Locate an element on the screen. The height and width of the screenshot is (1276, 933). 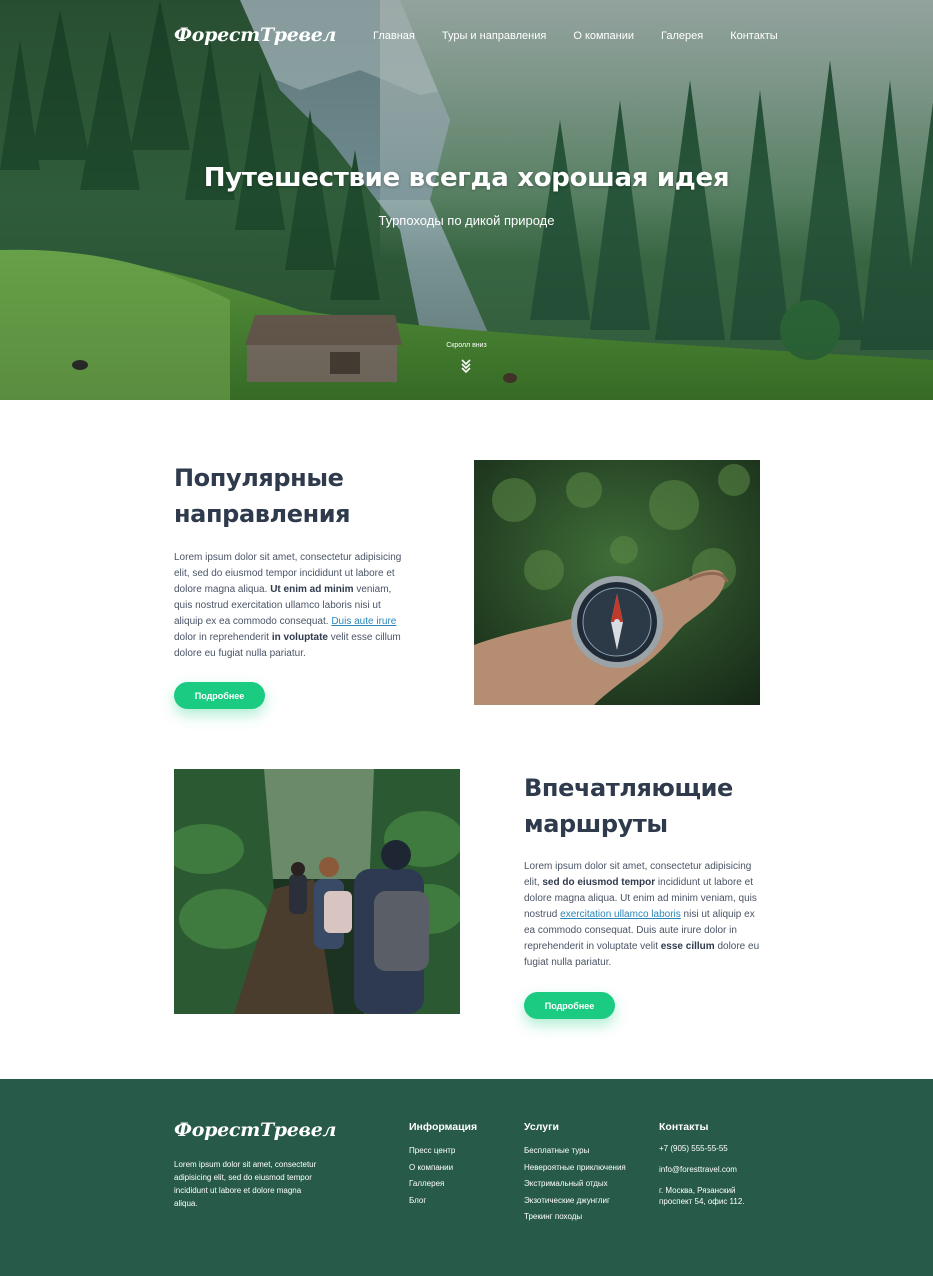
emphasis-text: in voluptate is located at coordinates (299, 637).